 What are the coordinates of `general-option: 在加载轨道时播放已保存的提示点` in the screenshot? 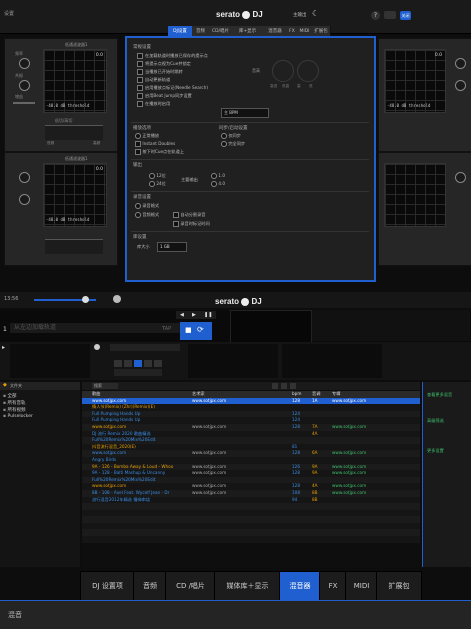 It's located at (172, 56).